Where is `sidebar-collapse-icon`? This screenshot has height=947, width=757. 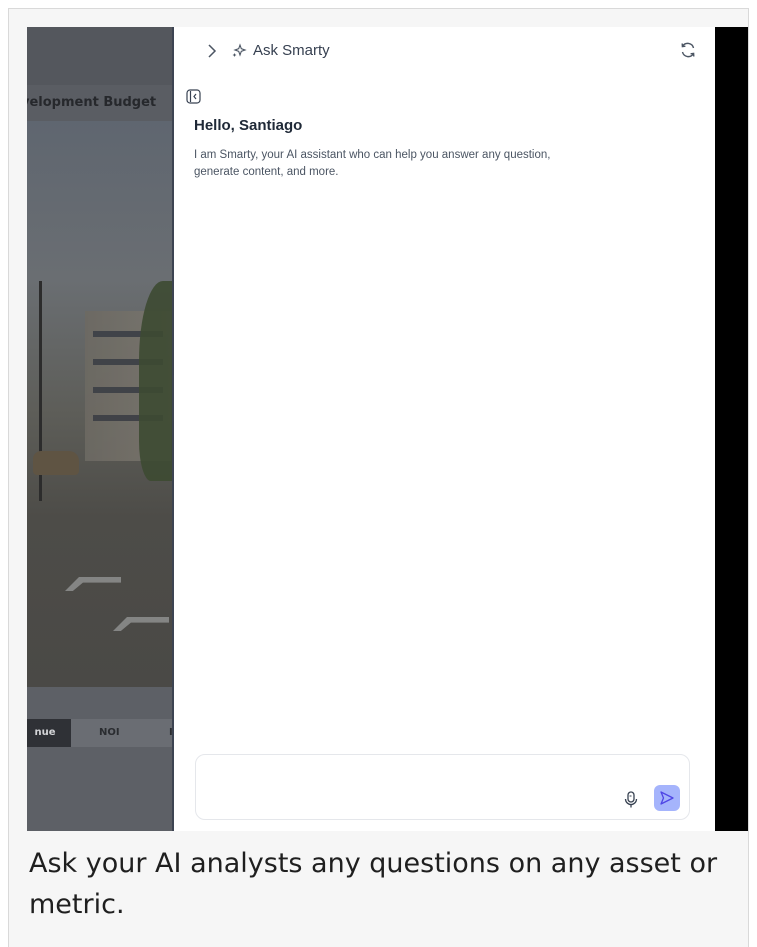
sidebar-collapse-icon is located at coordinates (193, 99).